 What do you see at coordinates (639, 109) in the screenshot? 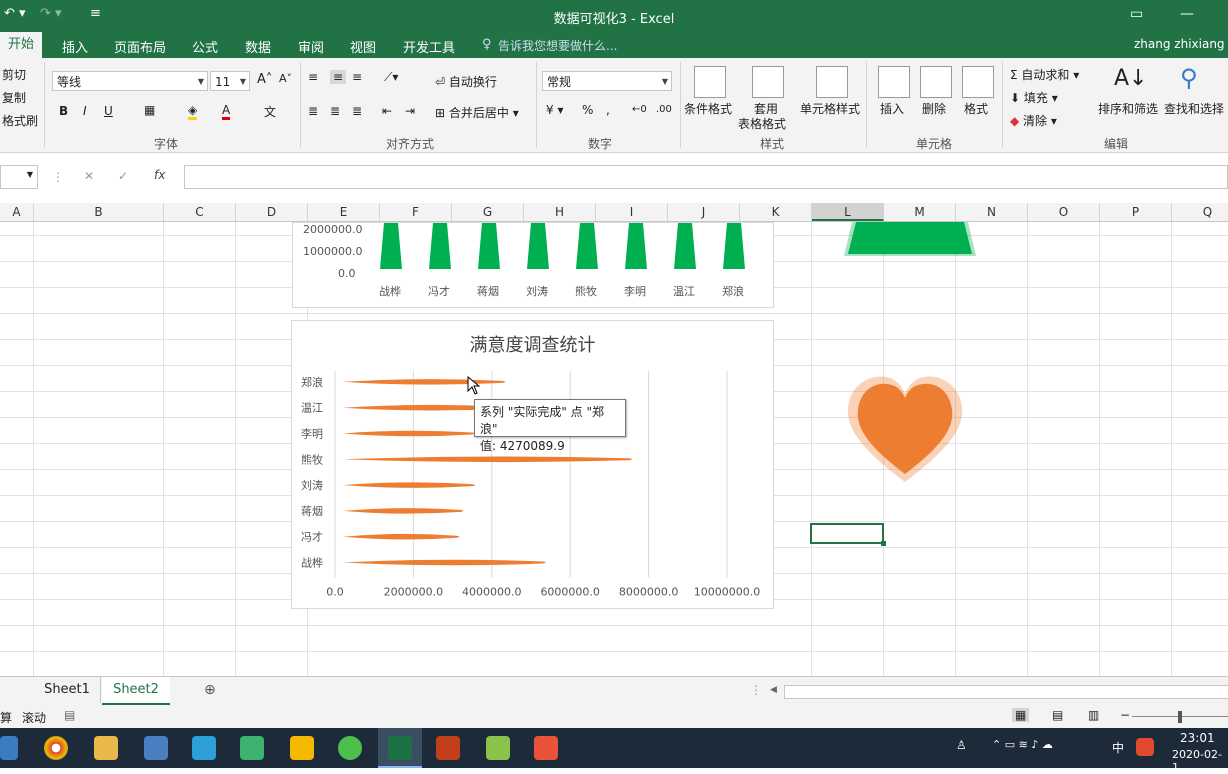
I see `increase-decimal-icon: ←0` at bounding box center [639, 109].